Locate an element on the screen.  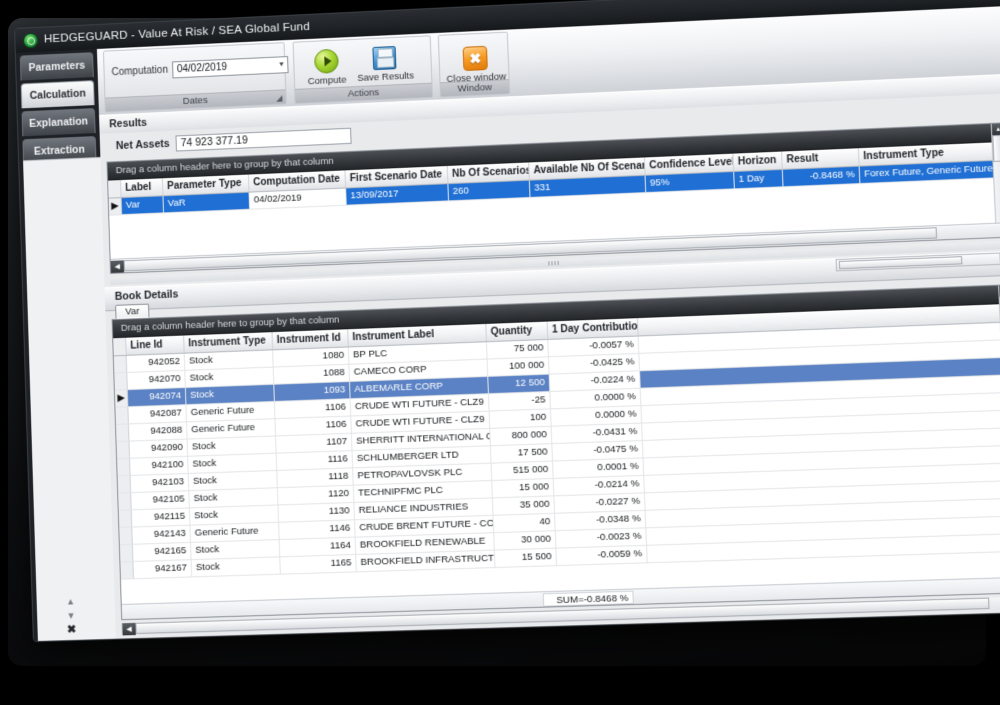
scroll-up-arrow-icon: ▲ is located at coordinates (995, 129).